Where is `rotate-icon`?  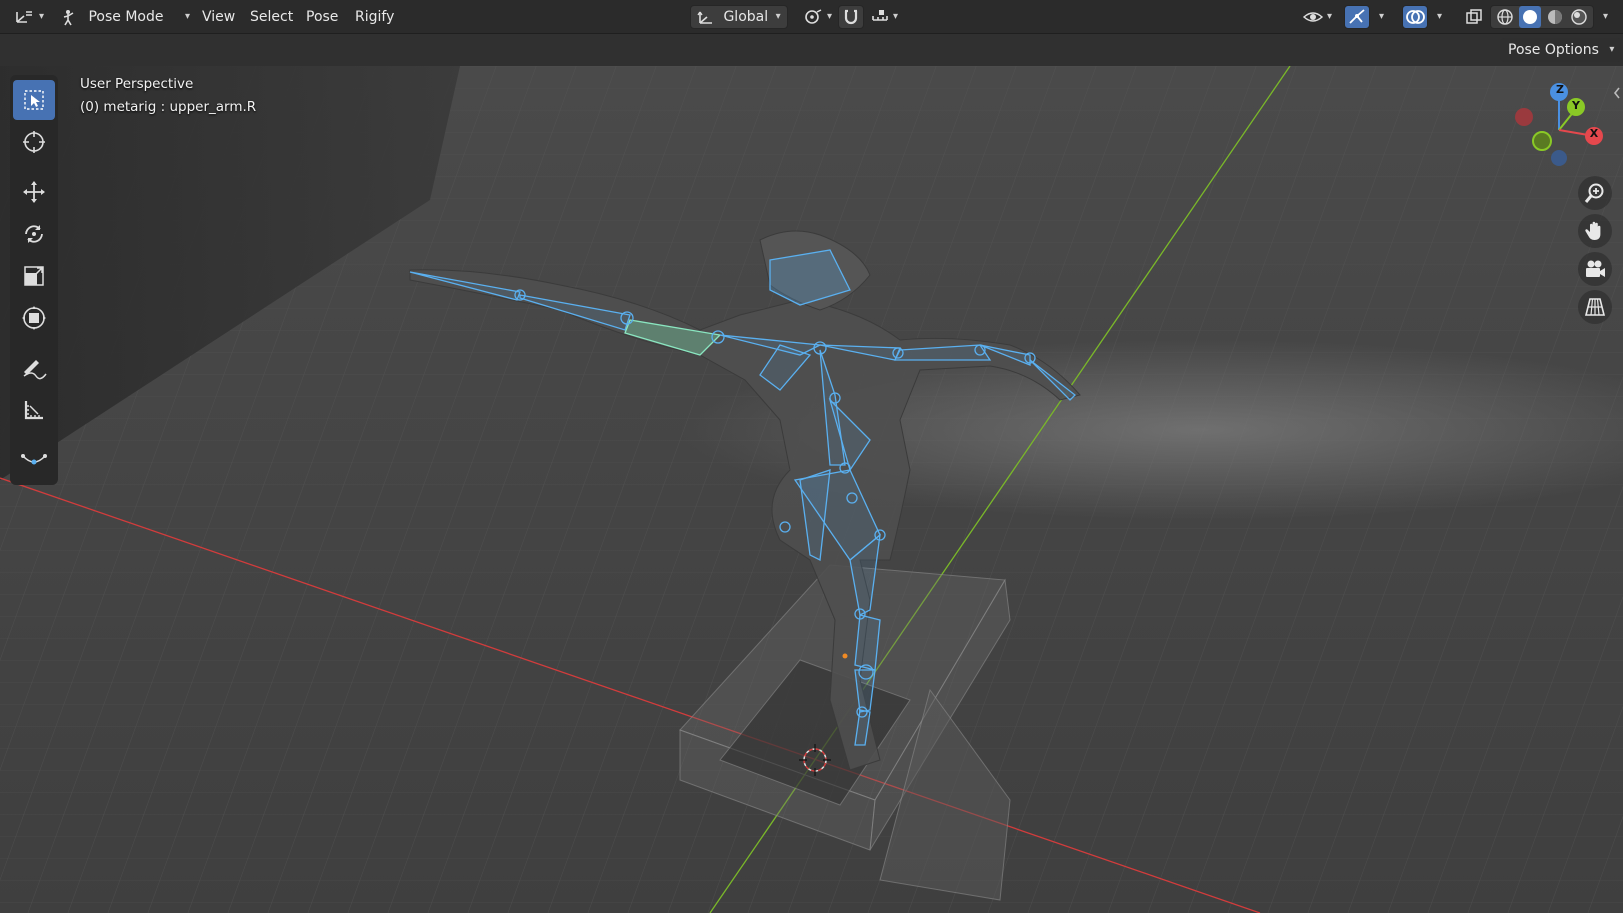 rotate-icon is located at coordinates (34, 234).